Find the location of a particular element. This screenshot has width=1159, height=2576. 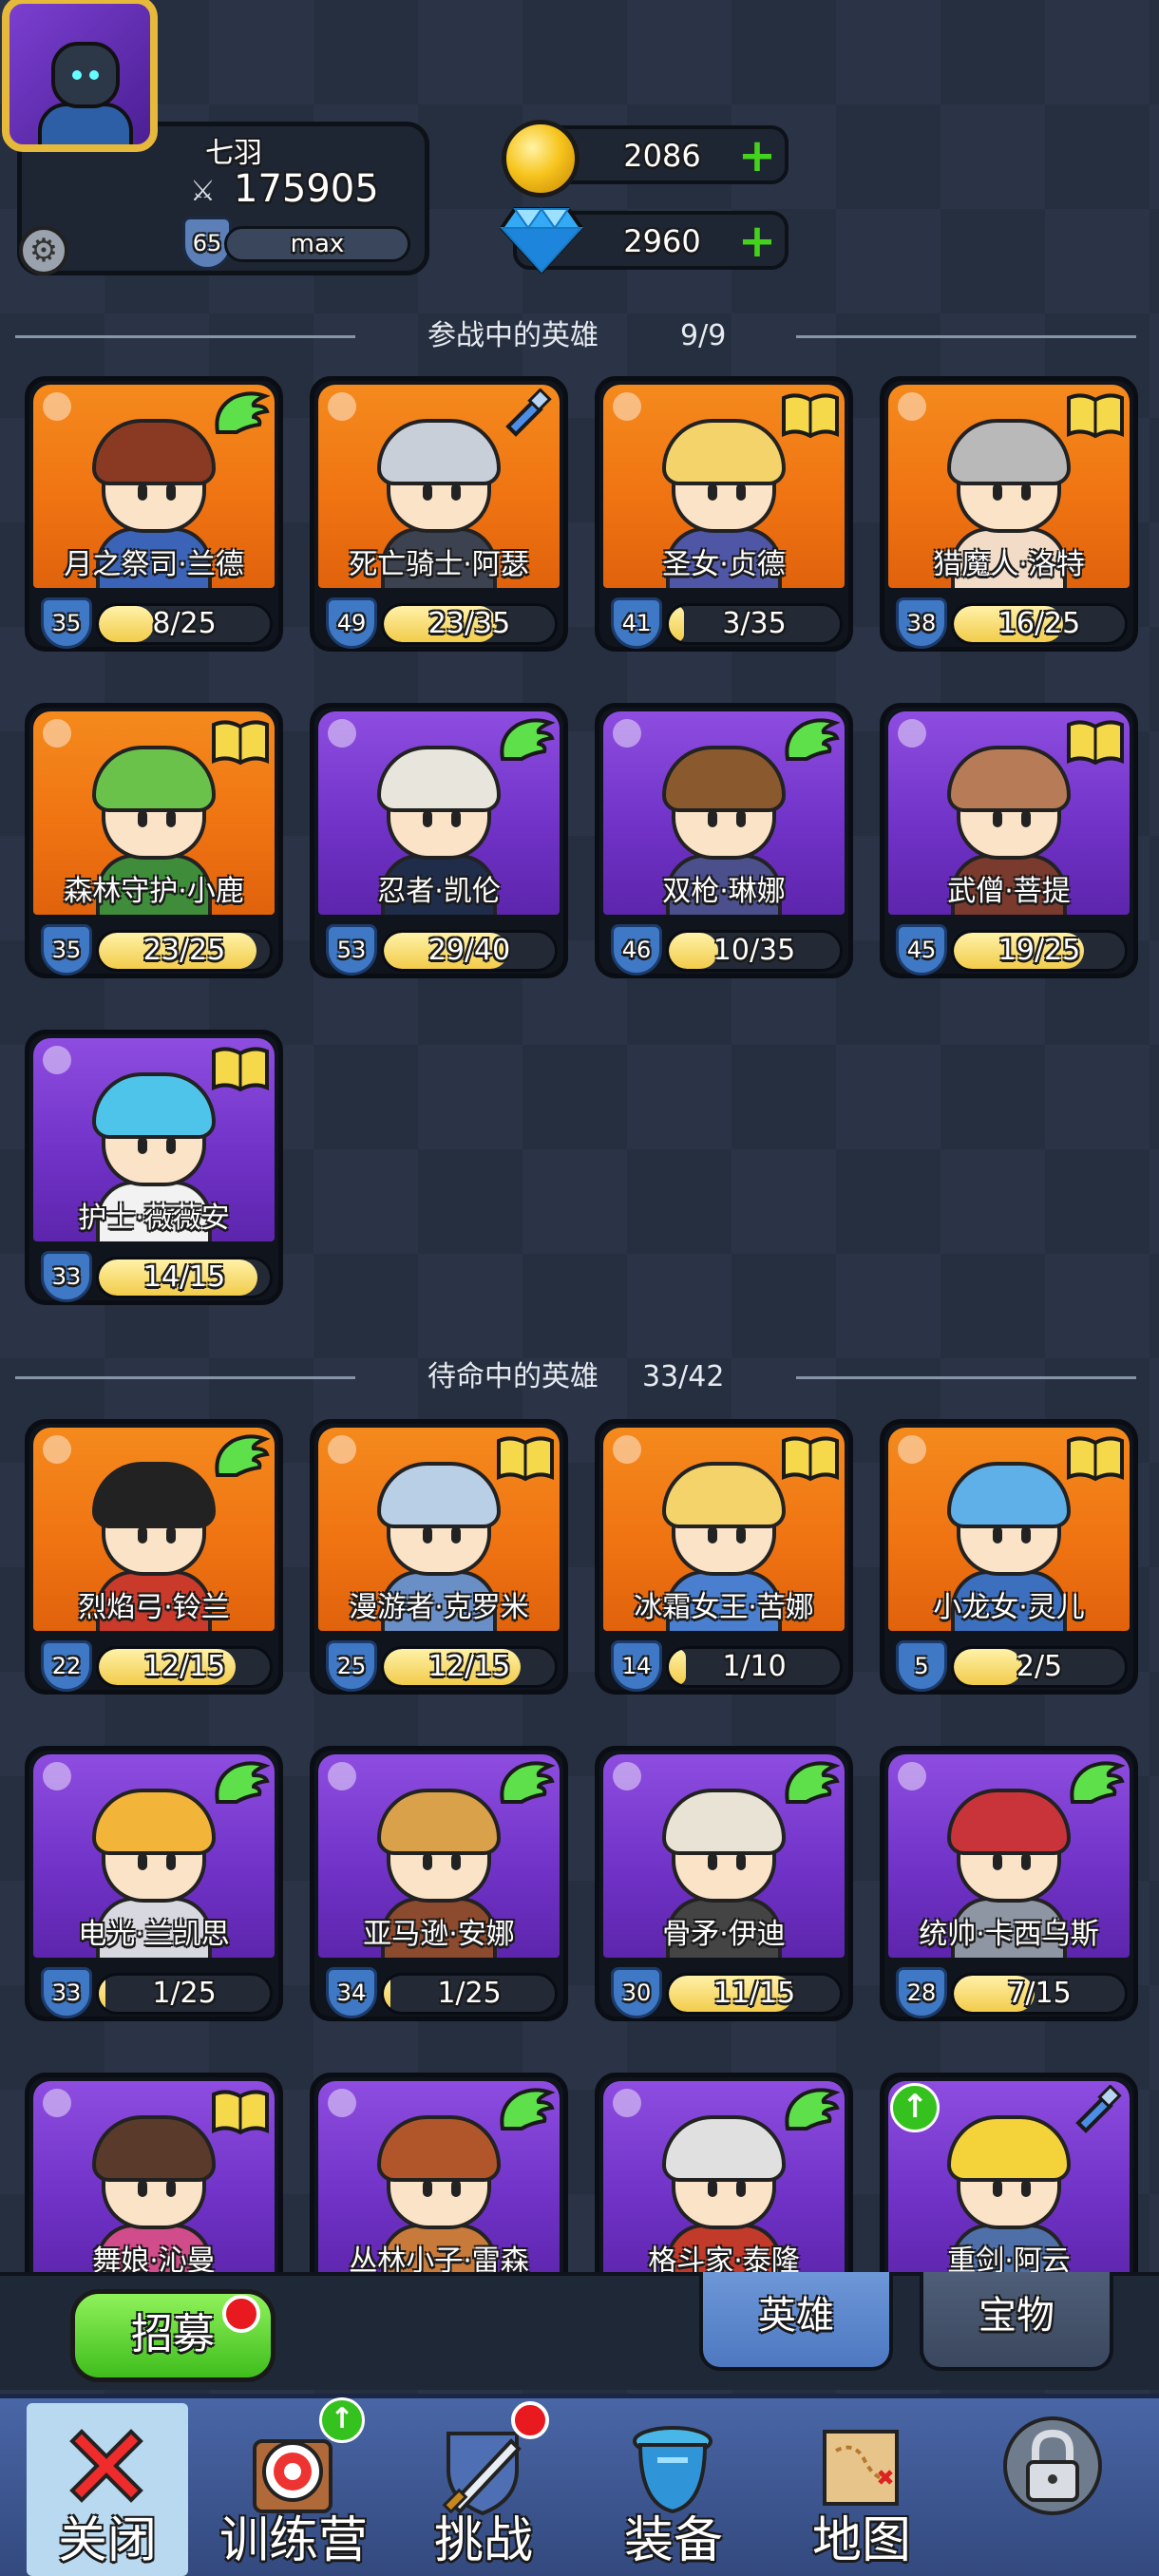

gold-amount: 2086 is located at coordinates (662, 156).